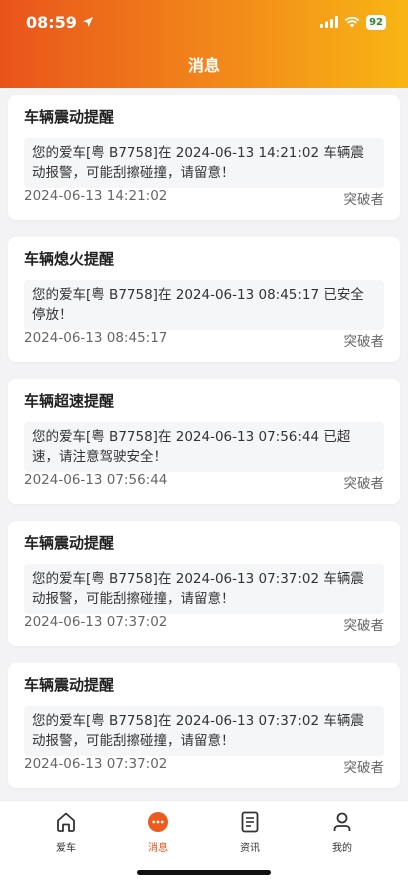 The width and height of the screenshot is (408, 883). Describe the element at coordinates (203, 65) in the screenshot. I see `page-title: 消息` at that location.